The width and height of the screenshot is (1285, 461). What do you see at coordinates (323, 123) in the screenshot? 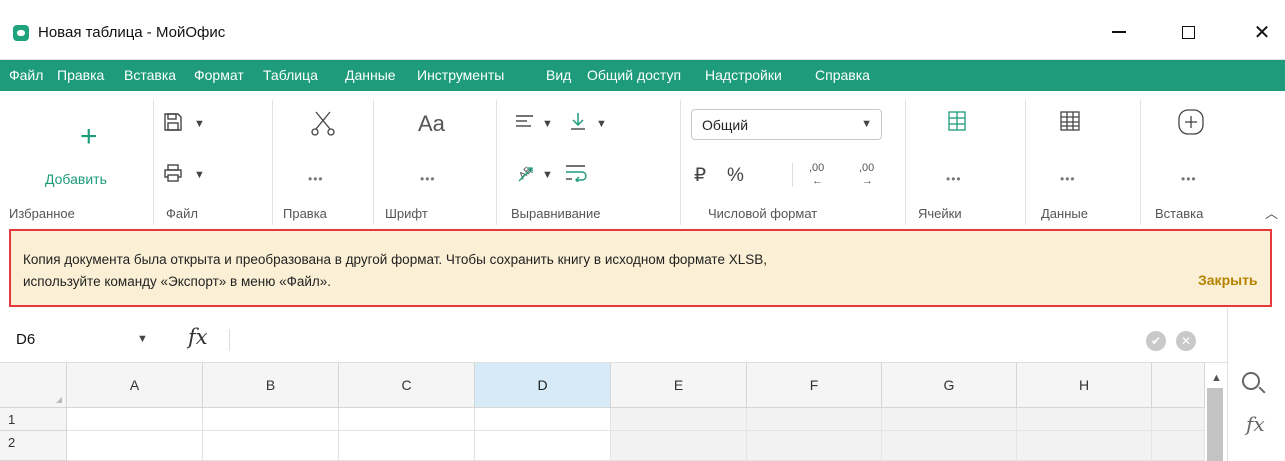
I see `cut-icon` at bounding box center [323, 123].